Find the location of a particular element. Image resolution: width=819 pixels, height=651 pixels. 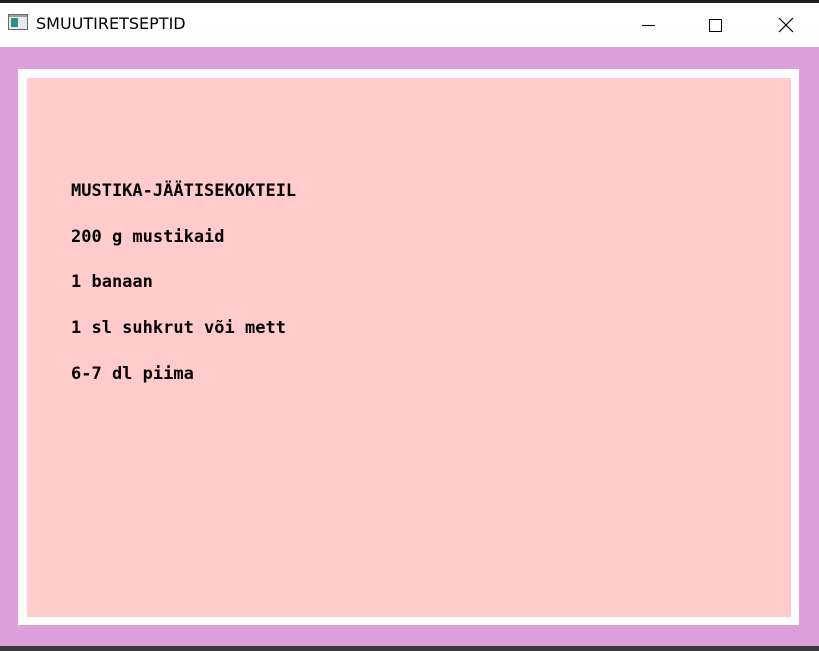

close-button is located at coordinates (786, 25).